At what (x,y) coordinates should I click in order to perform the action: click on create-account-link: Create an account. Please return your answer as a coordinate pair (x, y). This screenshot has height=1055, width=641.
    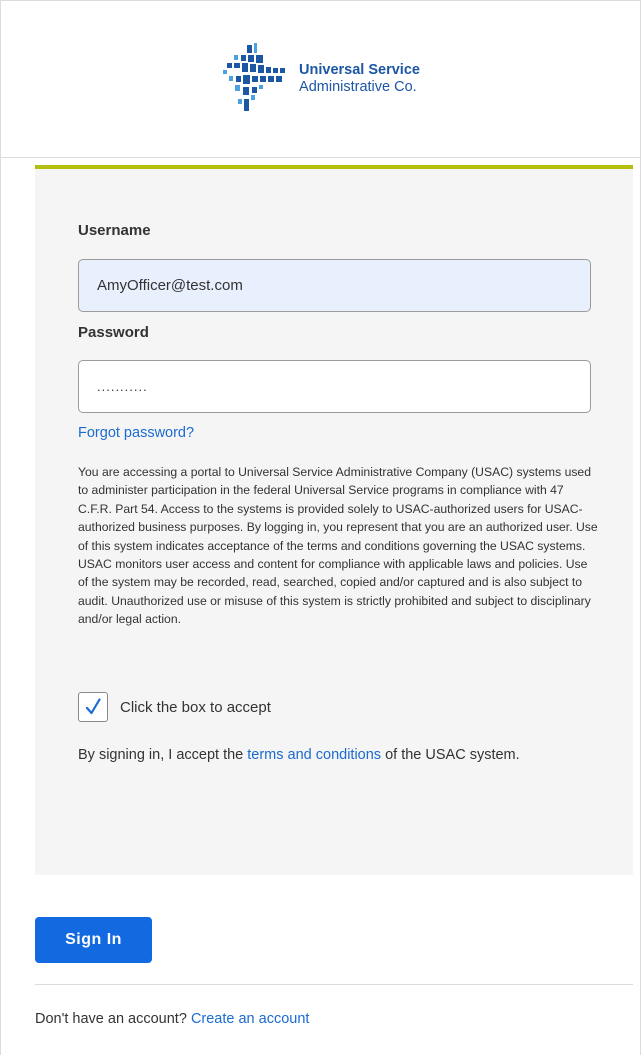
    Looking at the image, I should click on (250, 1019).